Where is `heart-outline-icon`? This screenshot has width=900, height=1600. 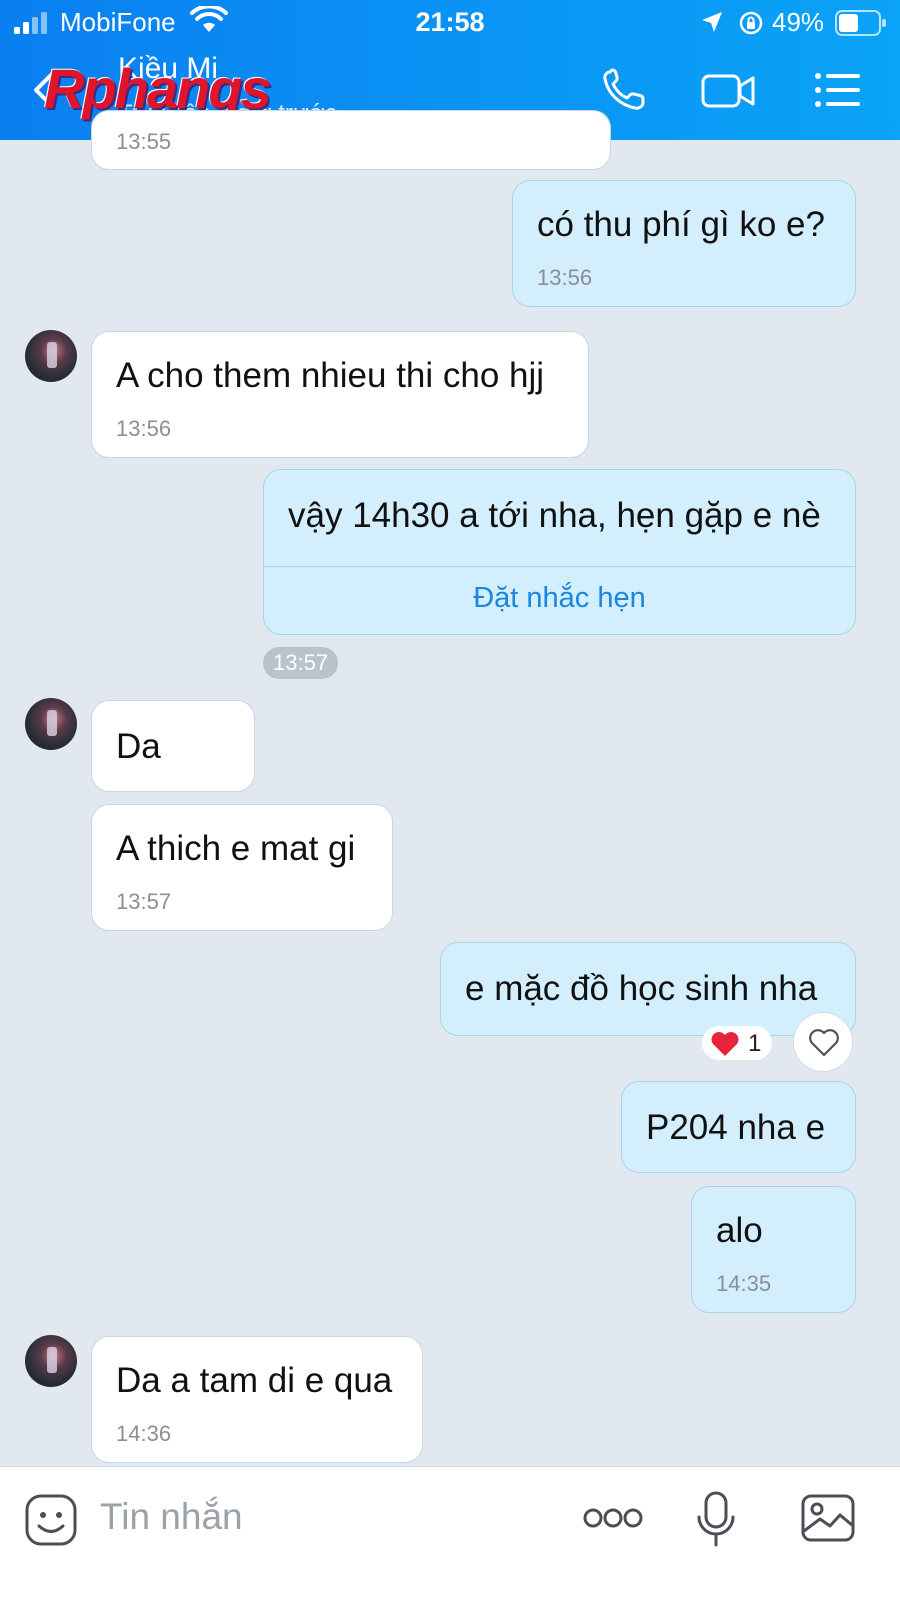
heart-outline-icon is located at coordinates (824, 1043).